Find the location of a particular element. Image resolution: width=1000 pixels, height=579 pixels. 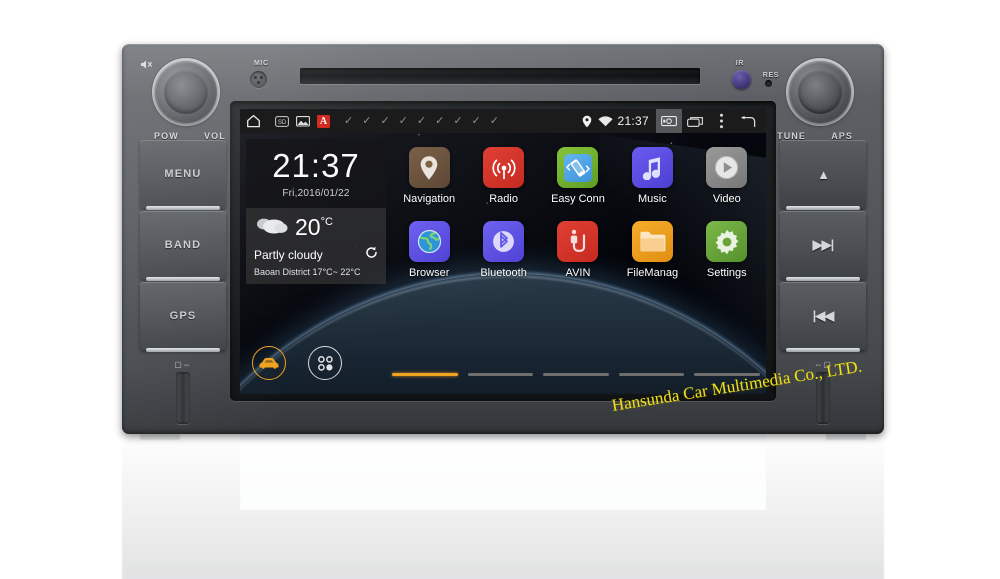

band-button-label: BAND is located at coordinates (183, 245).